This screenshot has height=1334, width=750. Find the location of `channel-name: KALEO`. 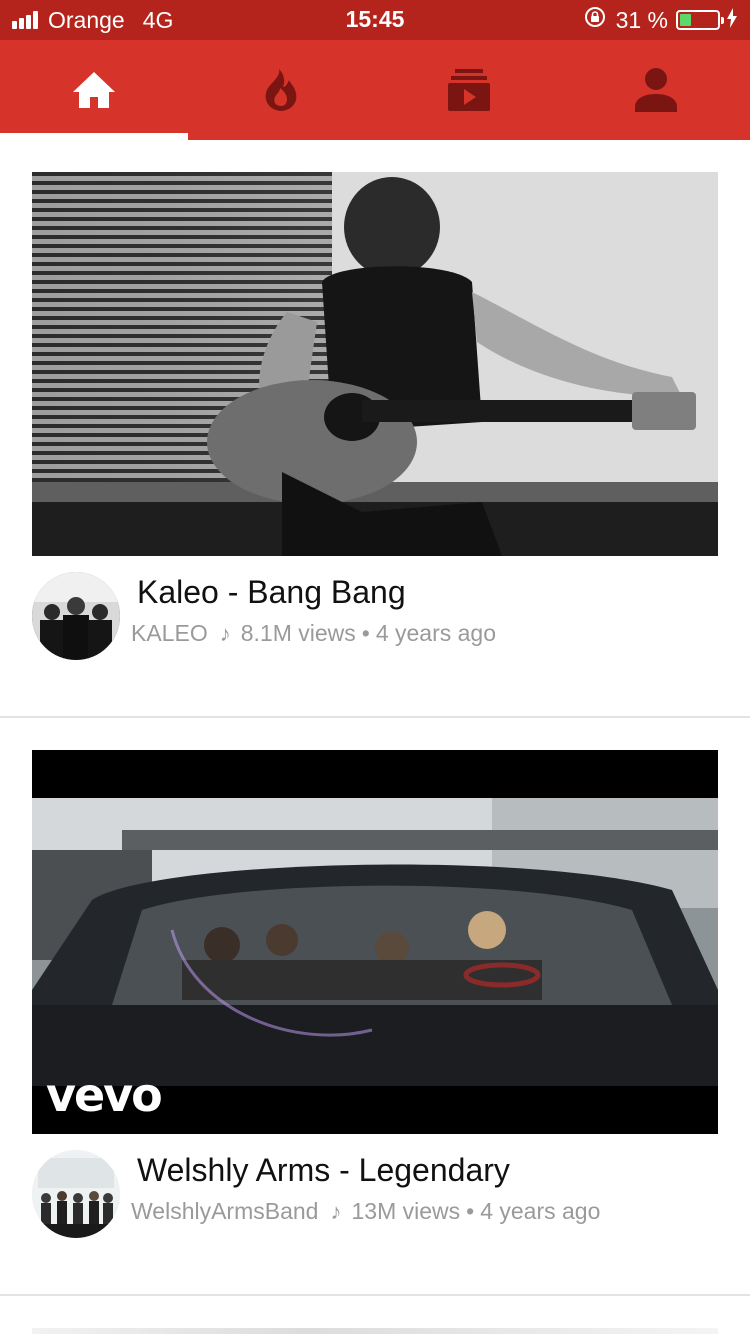

channel-name: KALEO is located at coordinates (169, 633).